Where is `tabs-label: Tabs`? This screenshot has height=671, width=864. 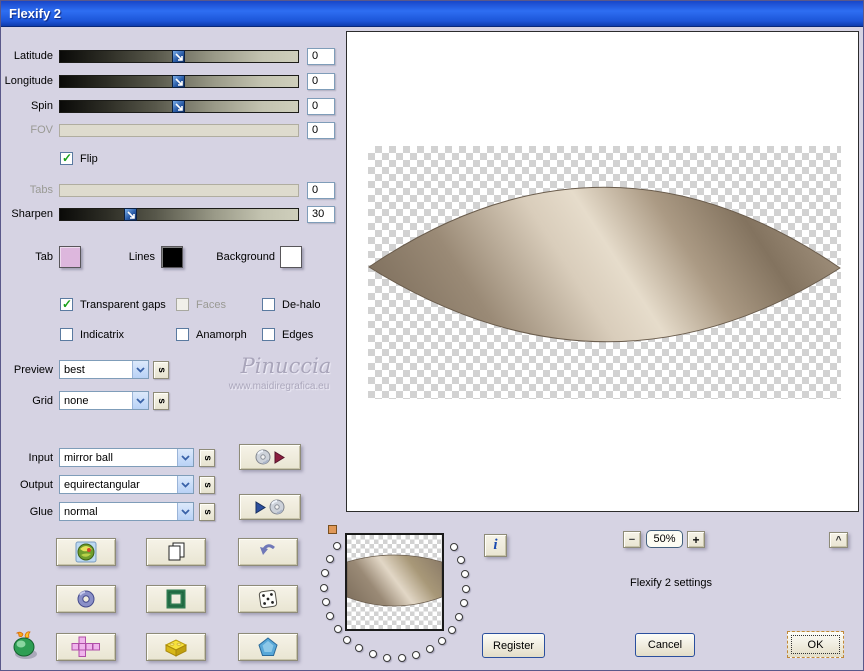 tabs-label: Tabs is located at coordinates (41, 190).